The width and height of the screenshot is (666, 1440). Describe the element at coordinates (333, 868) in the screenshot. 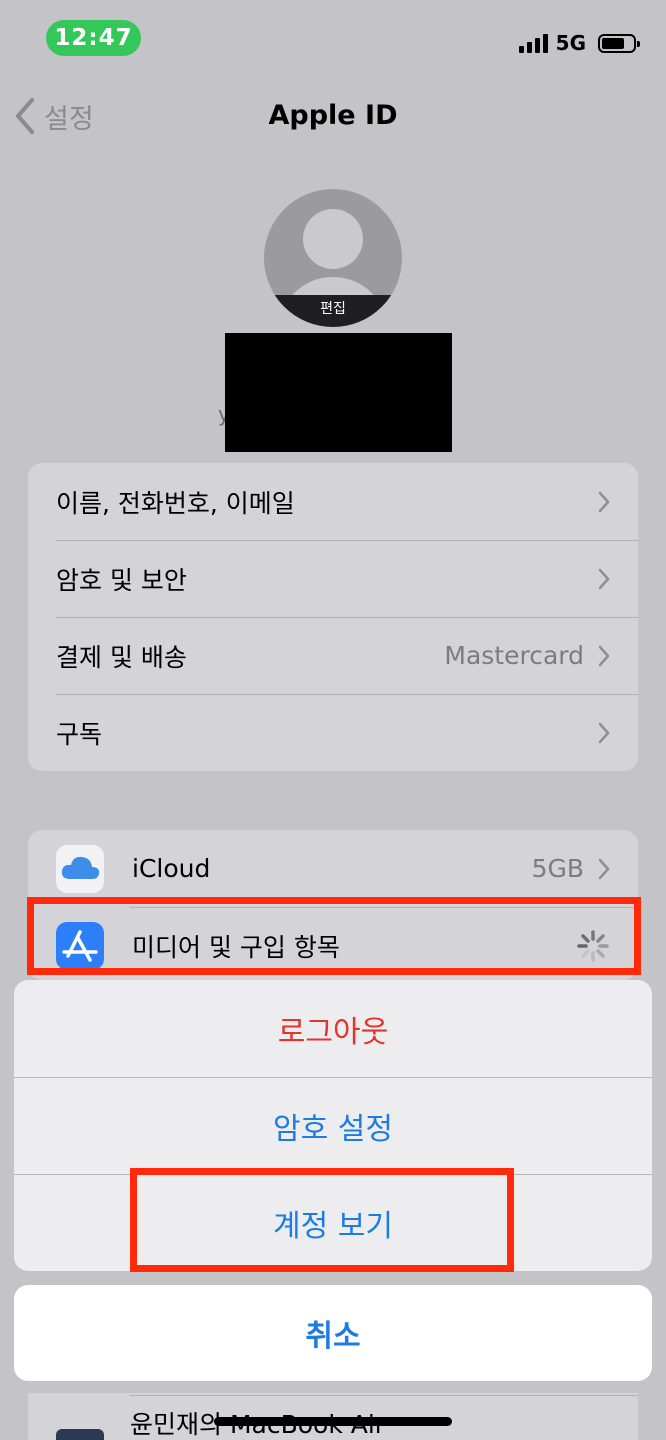

I see `row-icloud: iCloud 5GB` at that location.